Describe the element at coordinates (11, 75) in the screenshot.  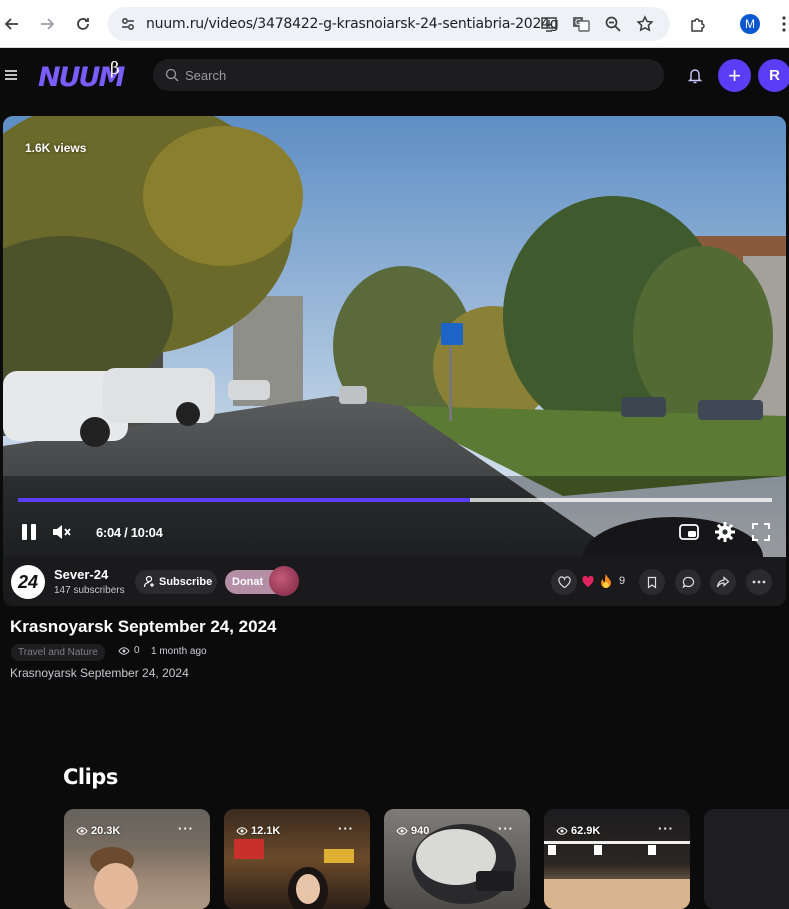
I see `hamburger-menu-icon` at that location.